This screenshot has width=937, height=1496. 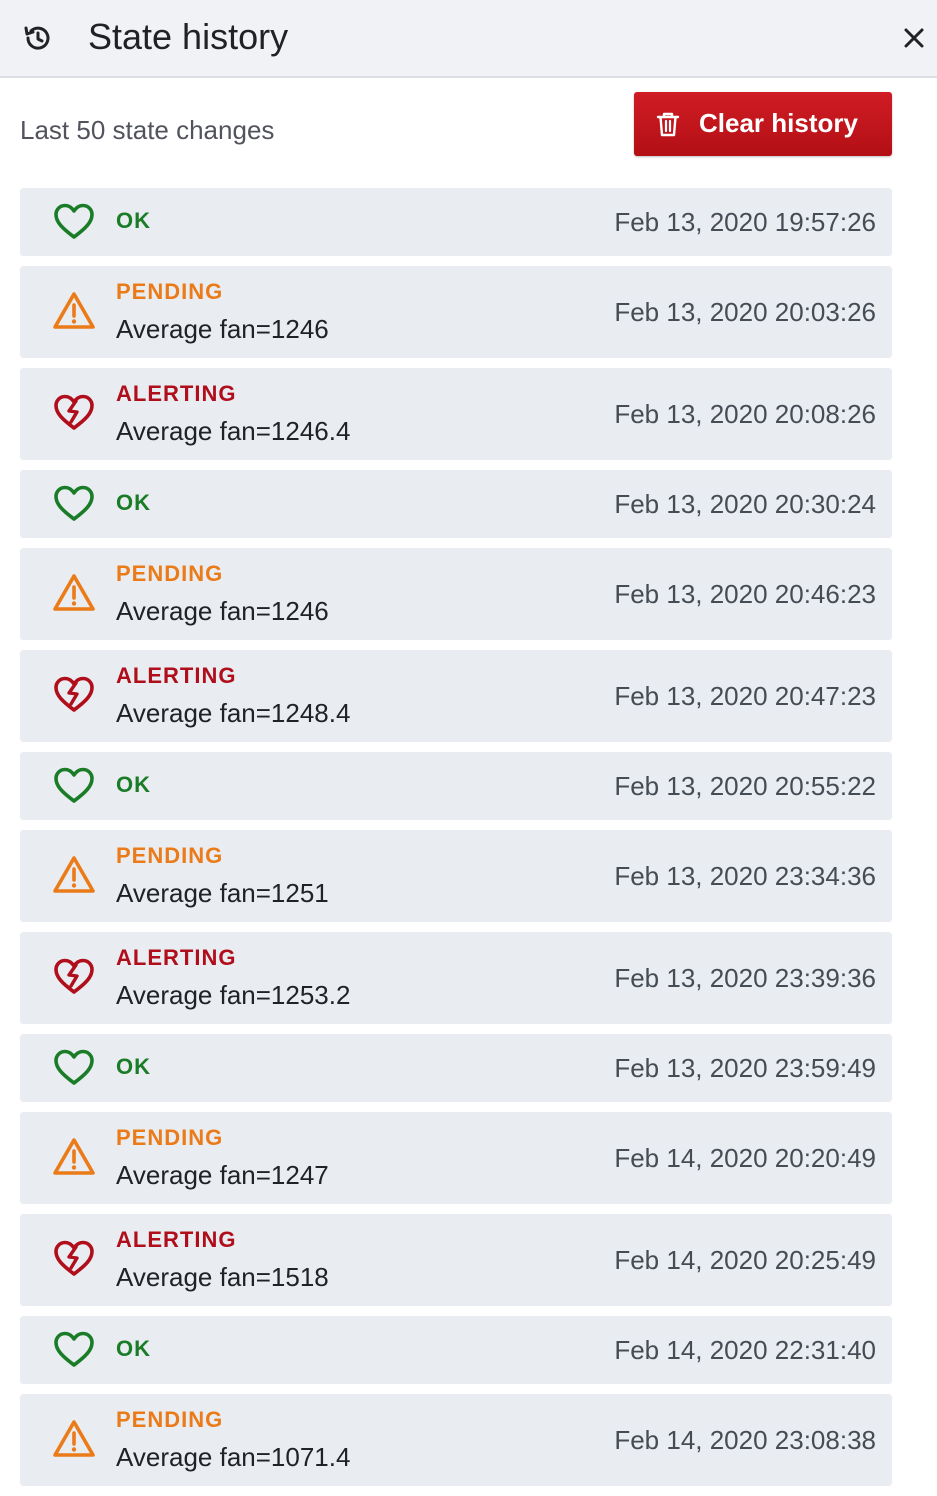 I want to click on trash-icon, so click(x=668, y=124).